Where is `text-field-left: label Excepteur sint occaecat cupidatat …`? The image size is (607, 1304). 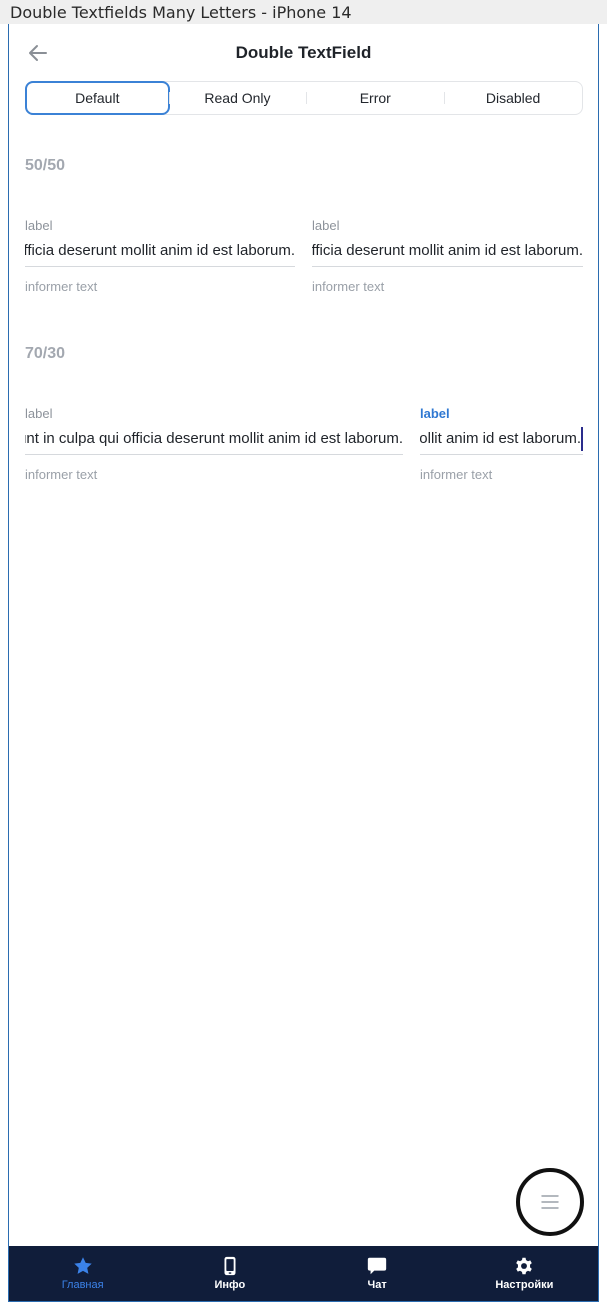 text-field-left: label Excepteur sint occaecat cupidatat … is located at coordinates (160, 258).